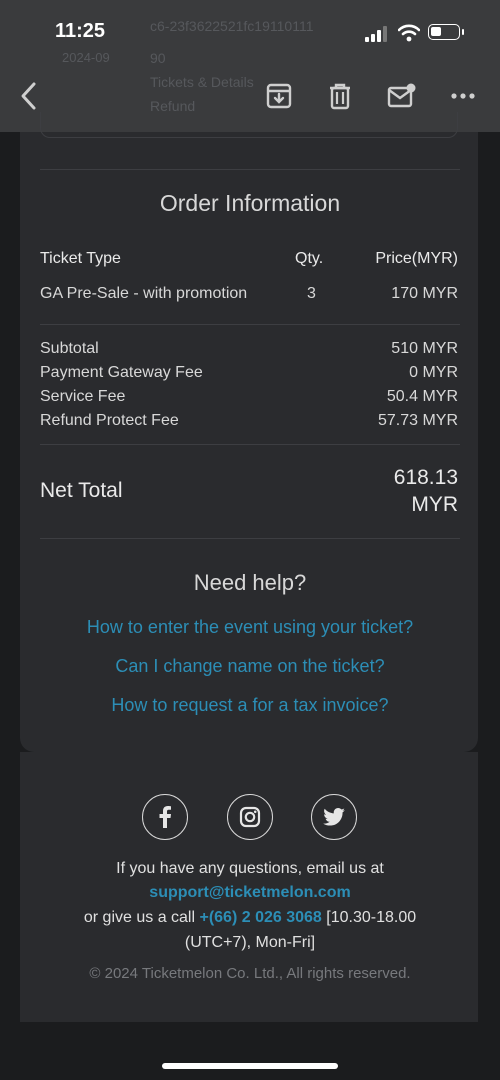  Describe the element at coordinates (433, 372) in the screenshot. I see `fee-value: 0 MYR` at that location.